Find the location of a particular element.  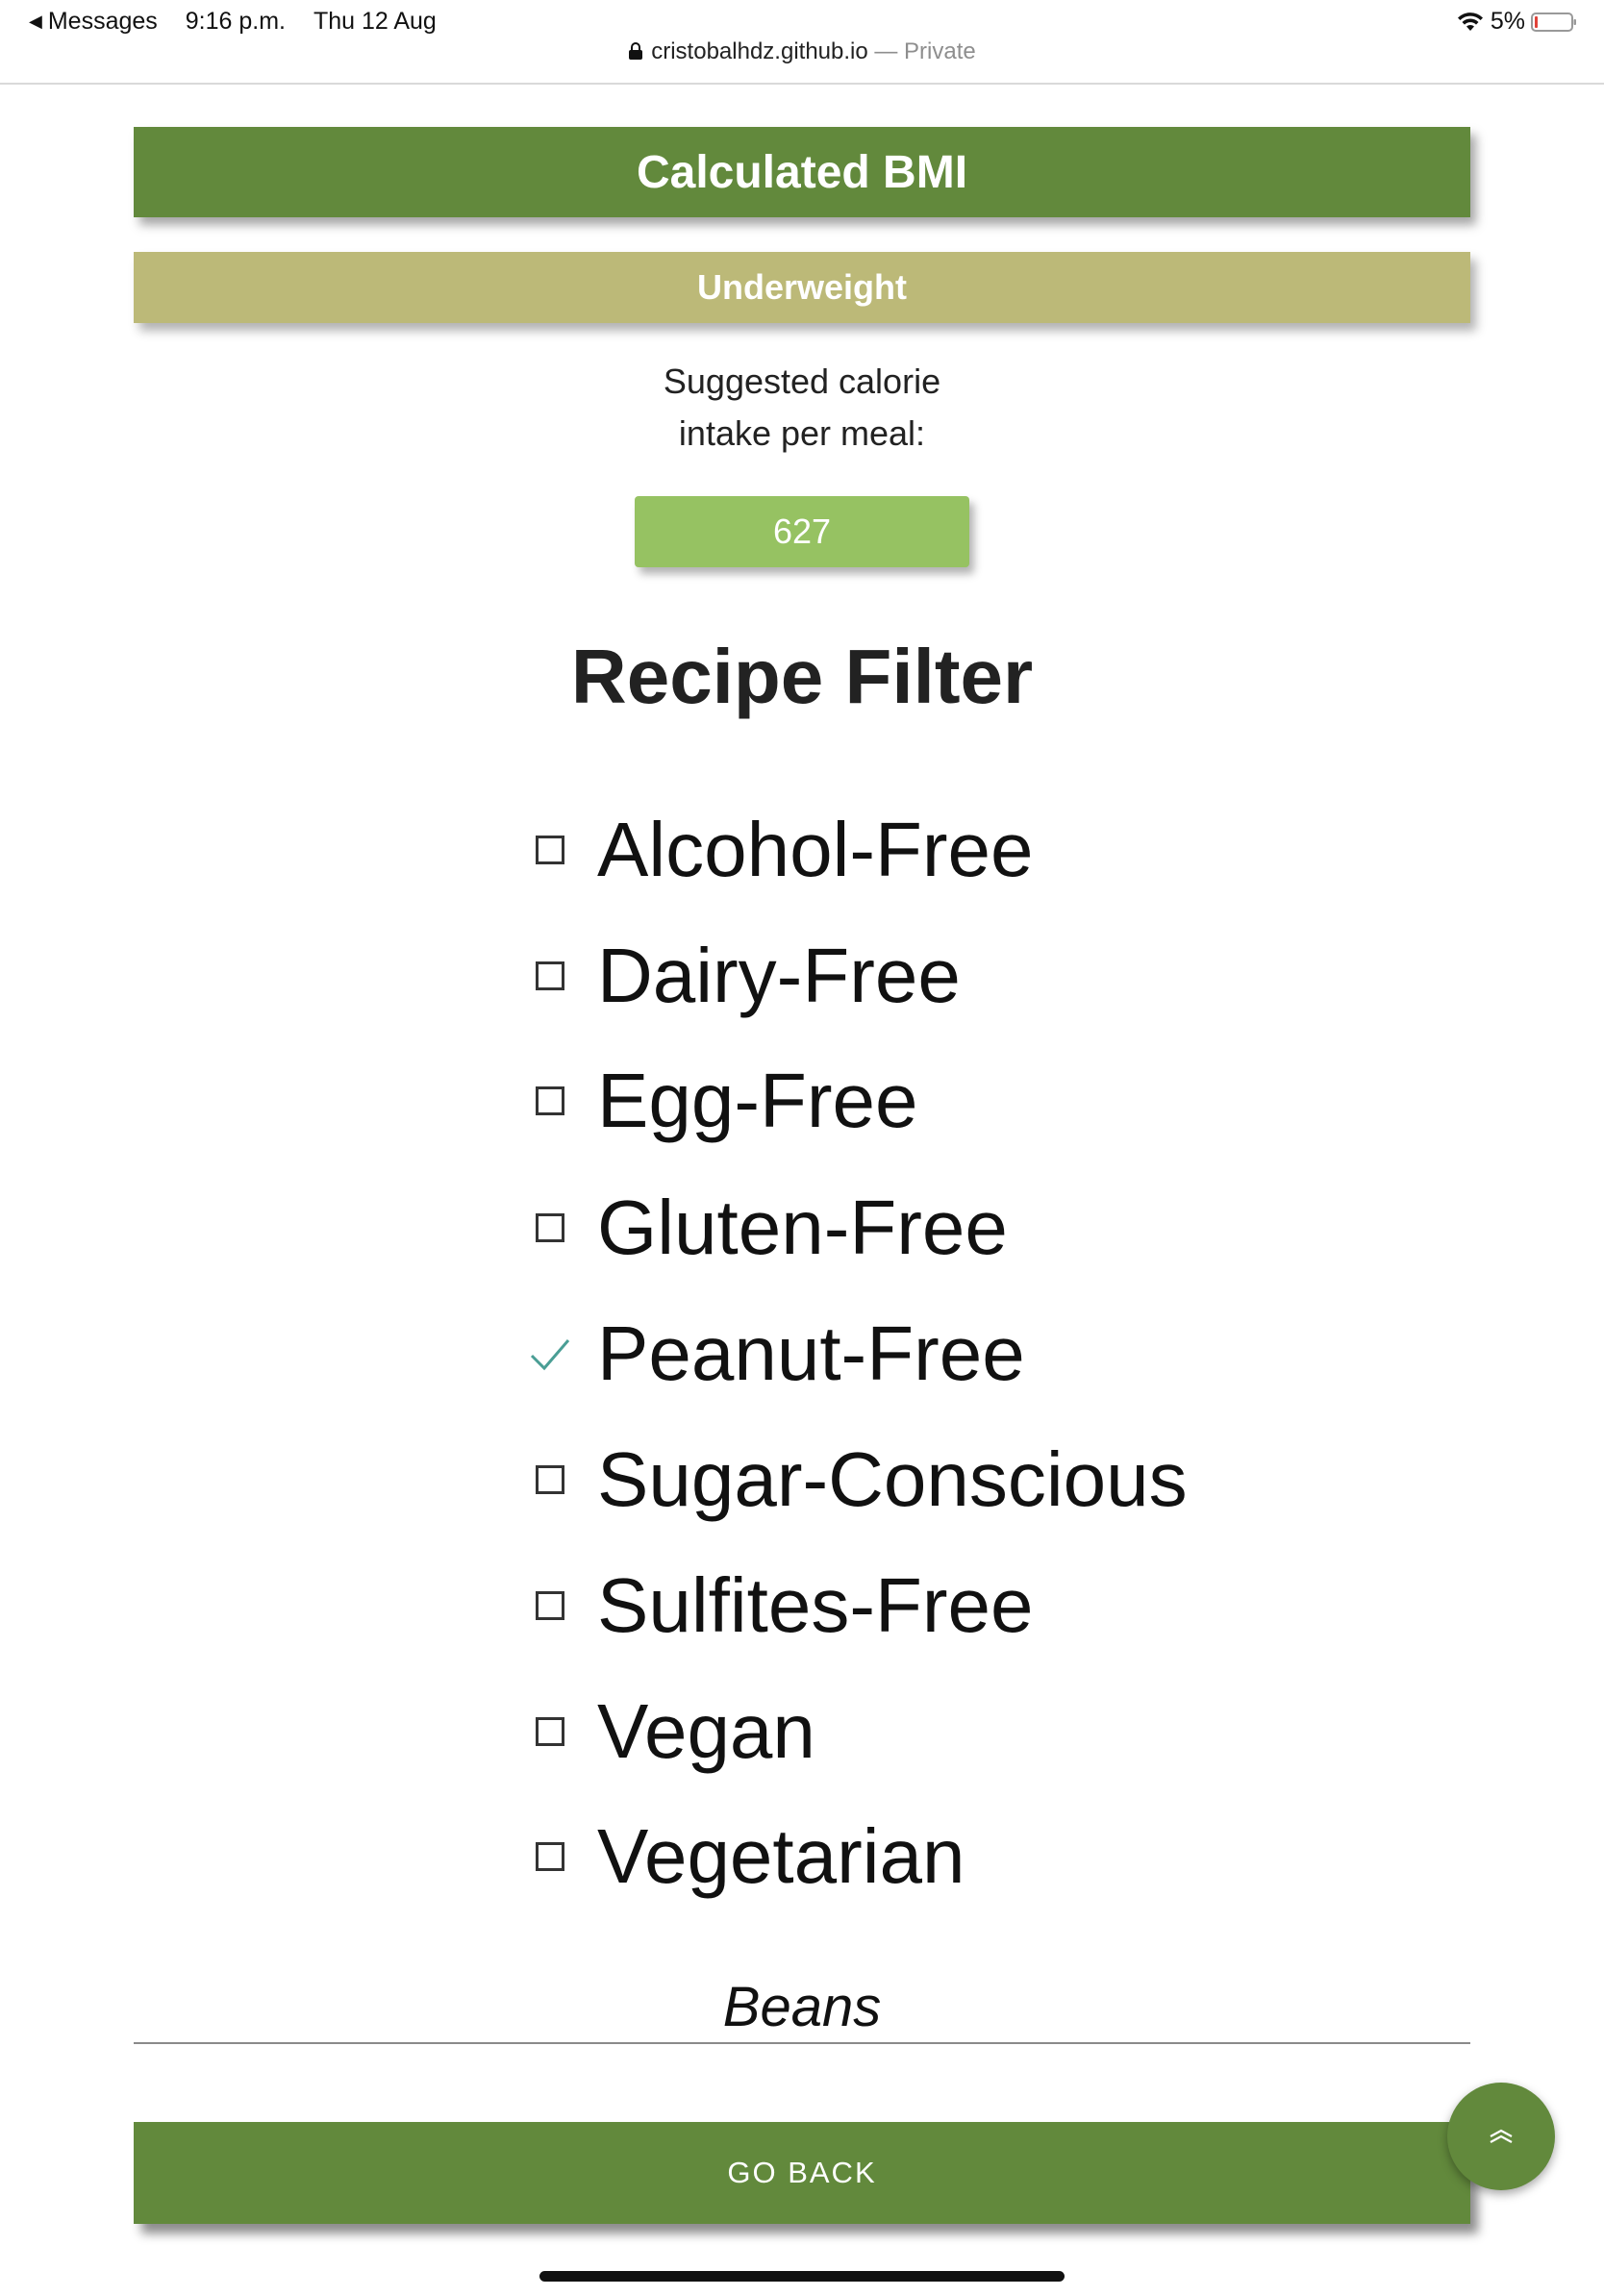

filter-item-egg-free: Egg-Free is located at coordinates (723, 1101).